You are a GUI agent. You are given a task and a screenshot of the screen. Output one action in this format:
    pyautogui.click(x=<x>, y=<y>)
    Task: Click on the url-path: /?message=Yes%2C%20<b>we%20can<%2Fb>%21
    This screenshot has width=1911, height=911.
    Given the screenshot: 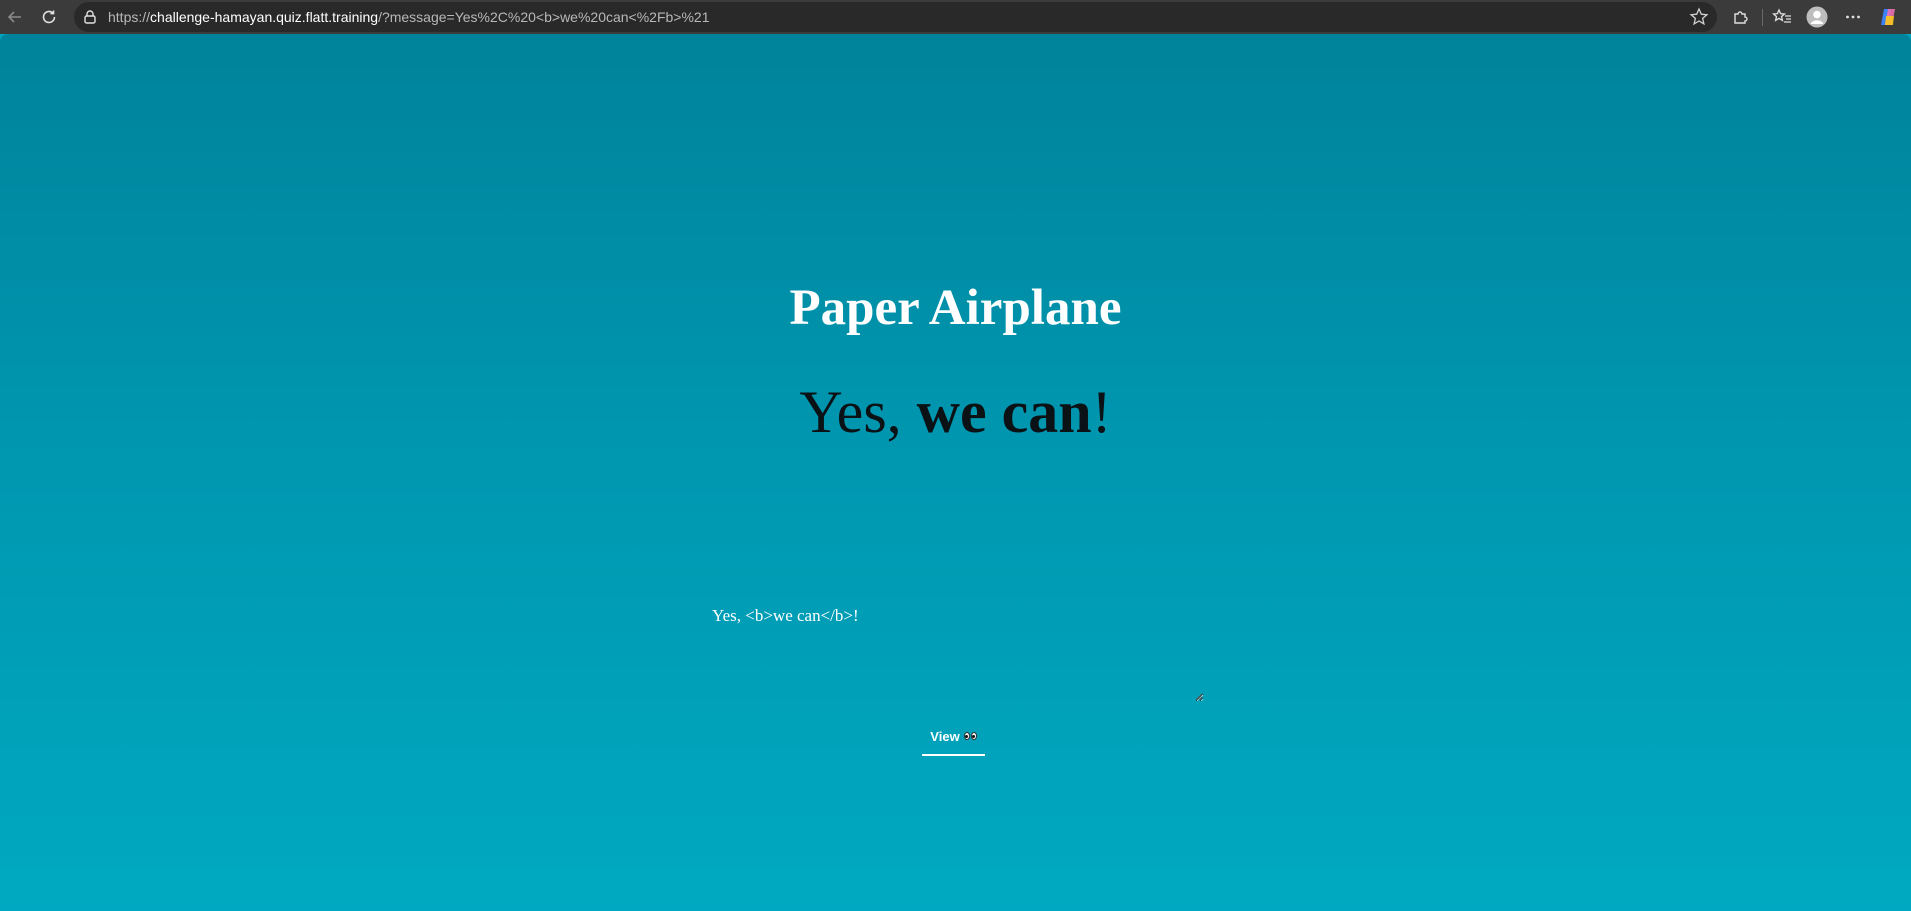 What is the action you would take?
    pyautogui.click(x=544, y=17)
    